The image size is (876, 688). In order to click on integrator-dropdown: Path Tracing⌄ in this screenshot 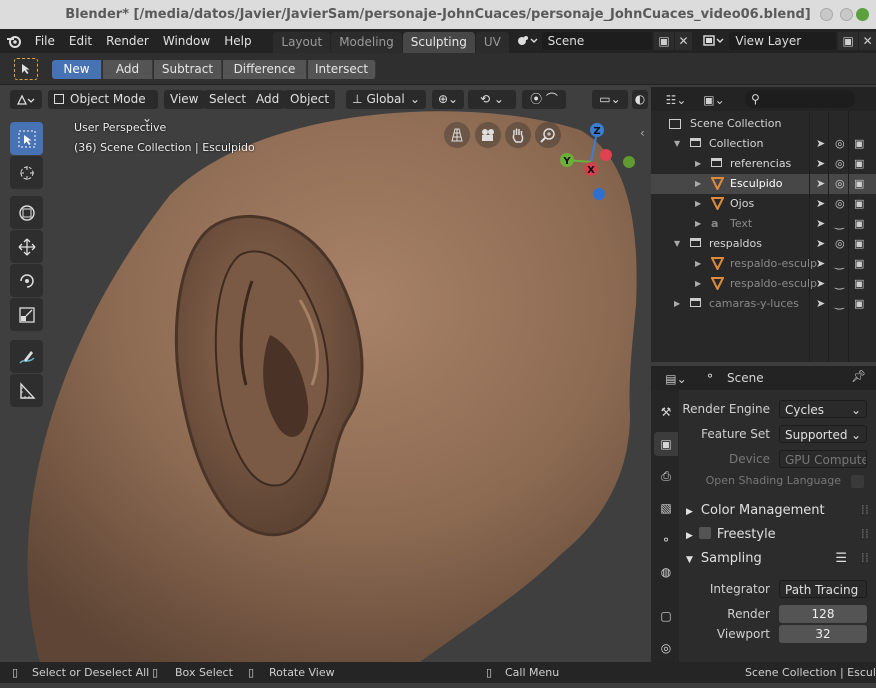, I will do `click(823, 597)`.